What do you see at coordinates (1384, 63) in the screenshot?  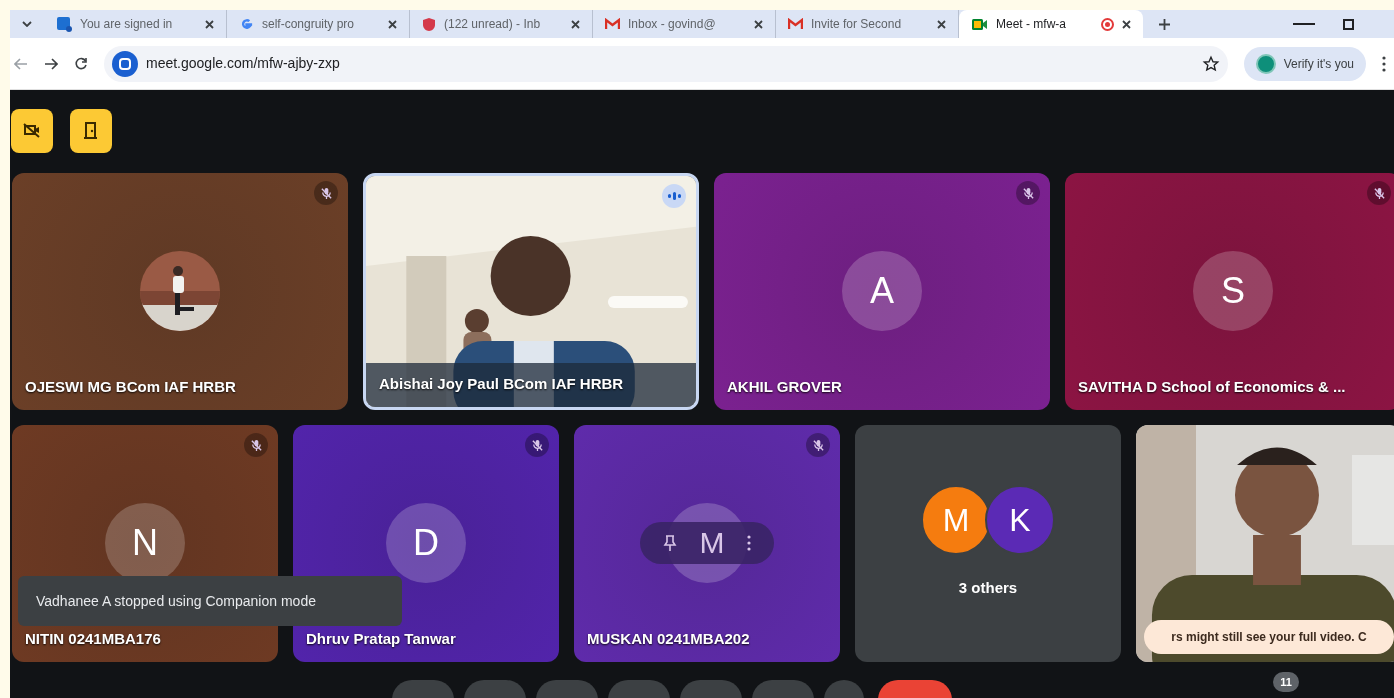 I see `menu-icon` at bounding box center [1384, 63].